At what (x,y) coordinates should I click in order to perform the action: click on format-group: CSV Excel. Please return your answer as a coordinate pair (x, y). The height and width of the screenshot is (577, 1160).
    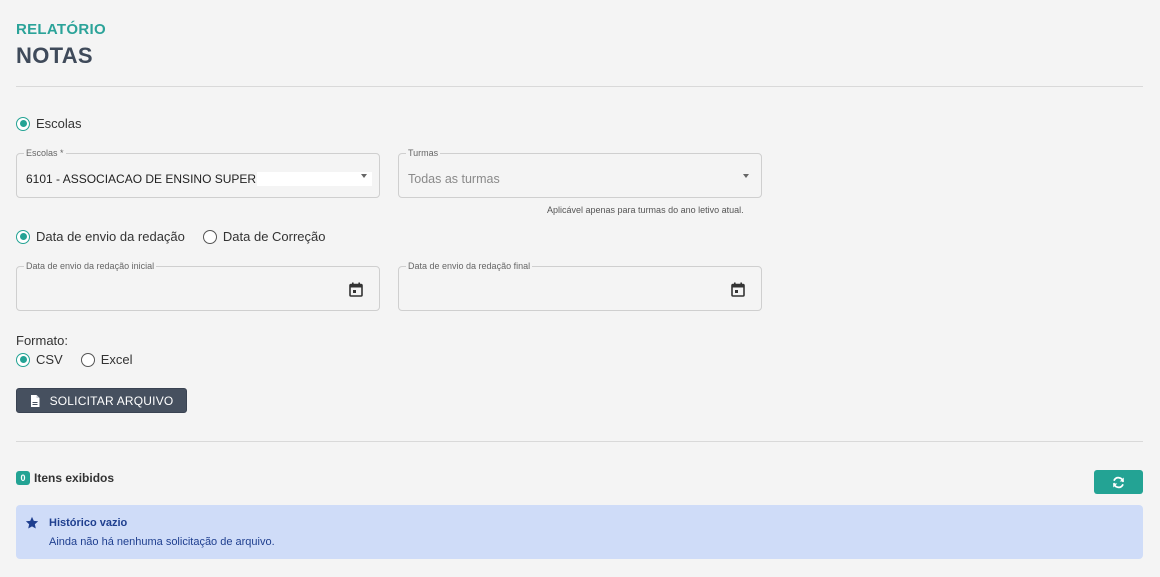
    Looking at the image, I should click on (83, 359).